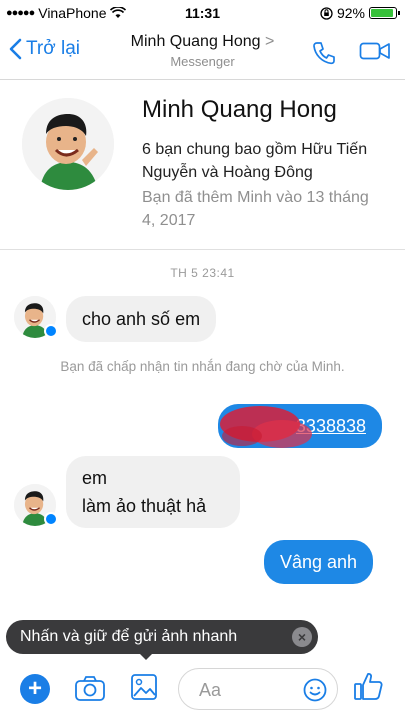 The height and width of the screenshot is (720, 405). I want to click on message-timestamp: TH 5 23:41, so click(202, 273).